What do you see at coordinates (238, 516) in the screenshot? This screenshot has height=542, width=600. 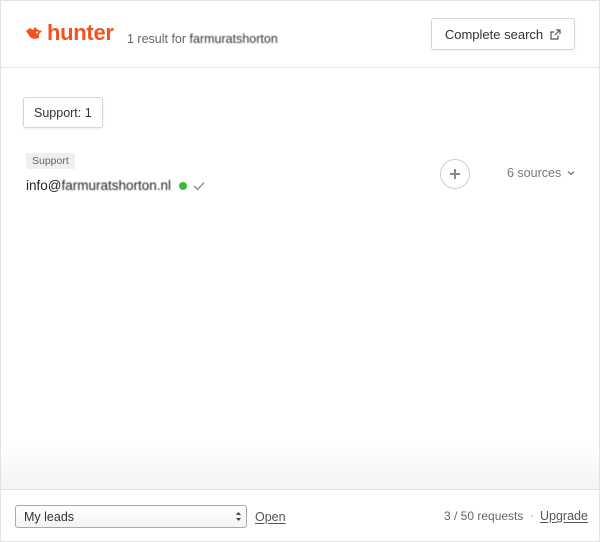 I see `select-arrows-icon` at bounding box center [238, 516].